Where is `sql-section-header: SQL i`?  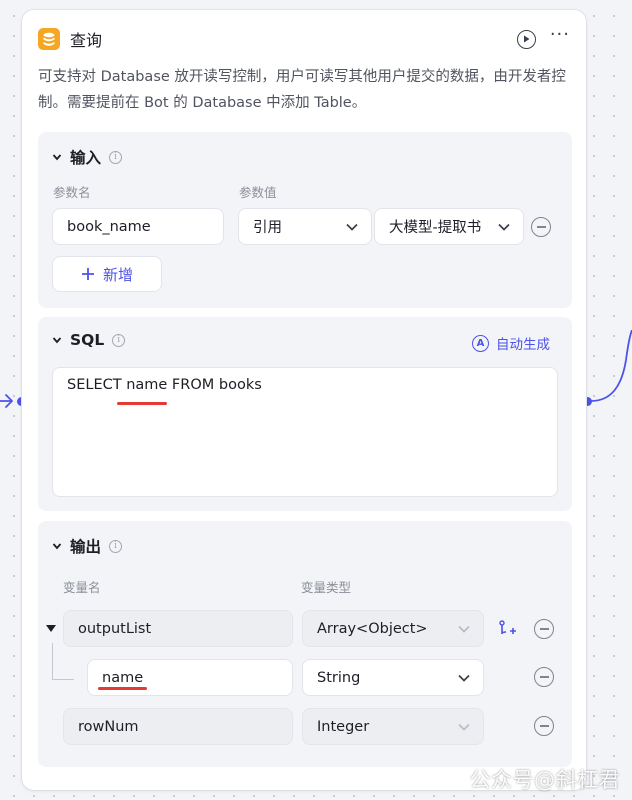
sql-section-header: SQL i is located at coordinates (89, 340).